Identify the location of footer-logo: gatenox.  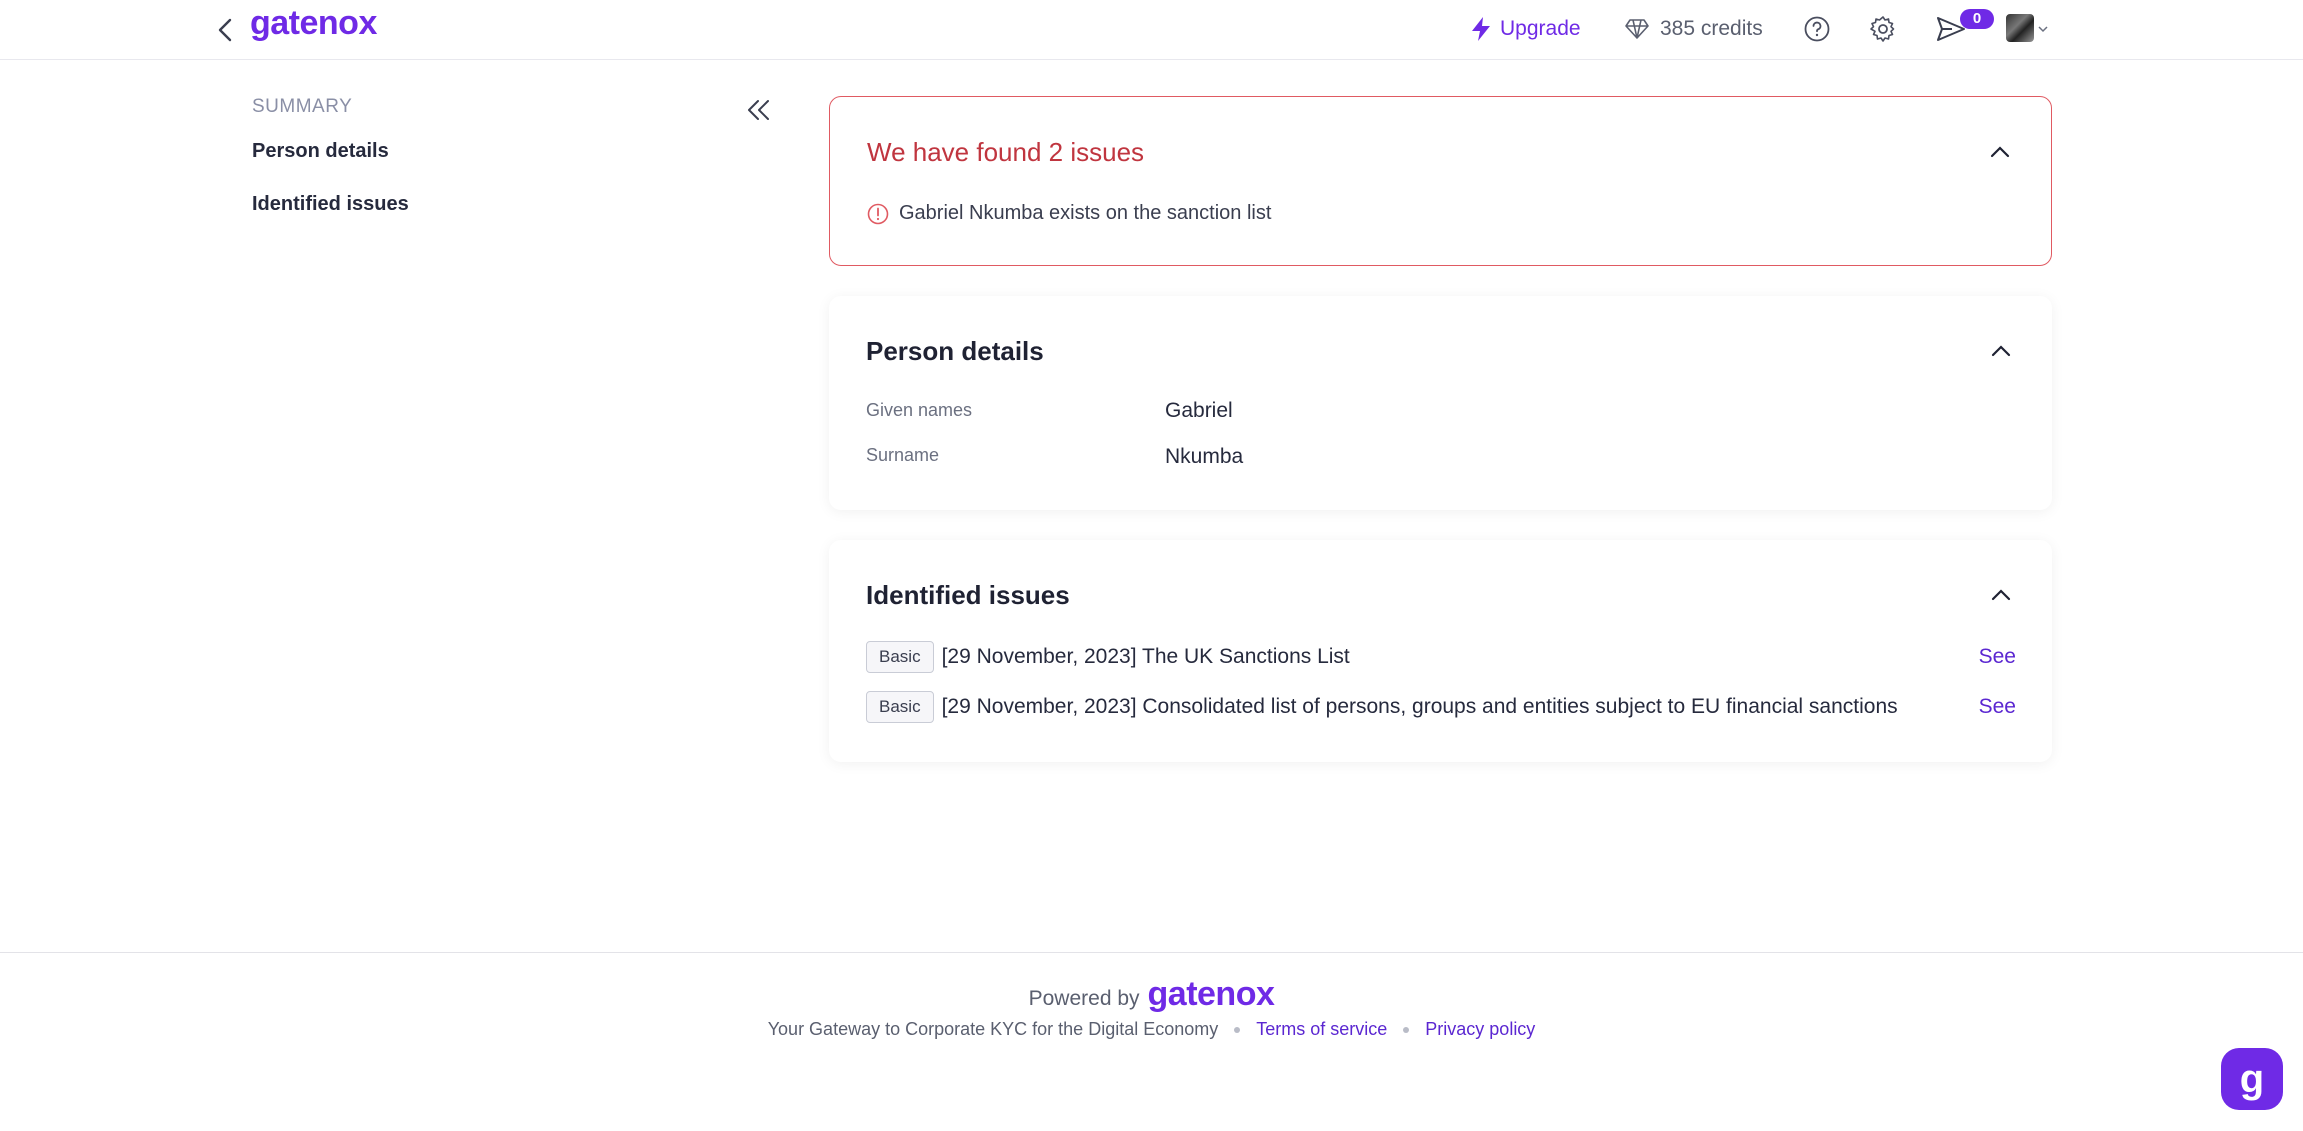
(1211, 994).